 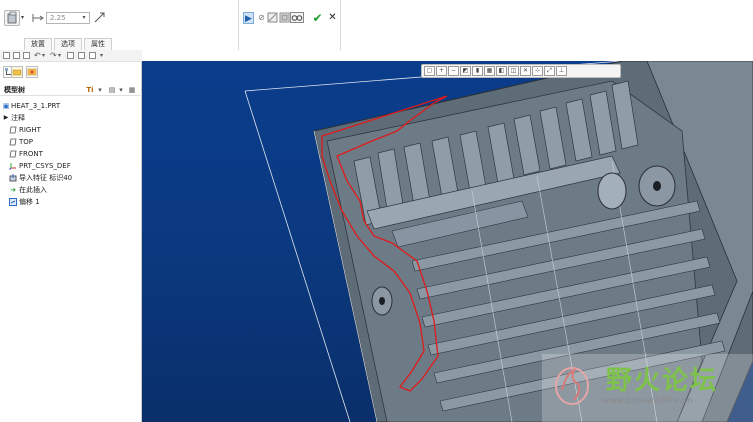 What do you see at coordinates (46, 178) in the screenshot?
I see `tree-item-label: 导入特征 标识40` at bounding box center [46, 178].